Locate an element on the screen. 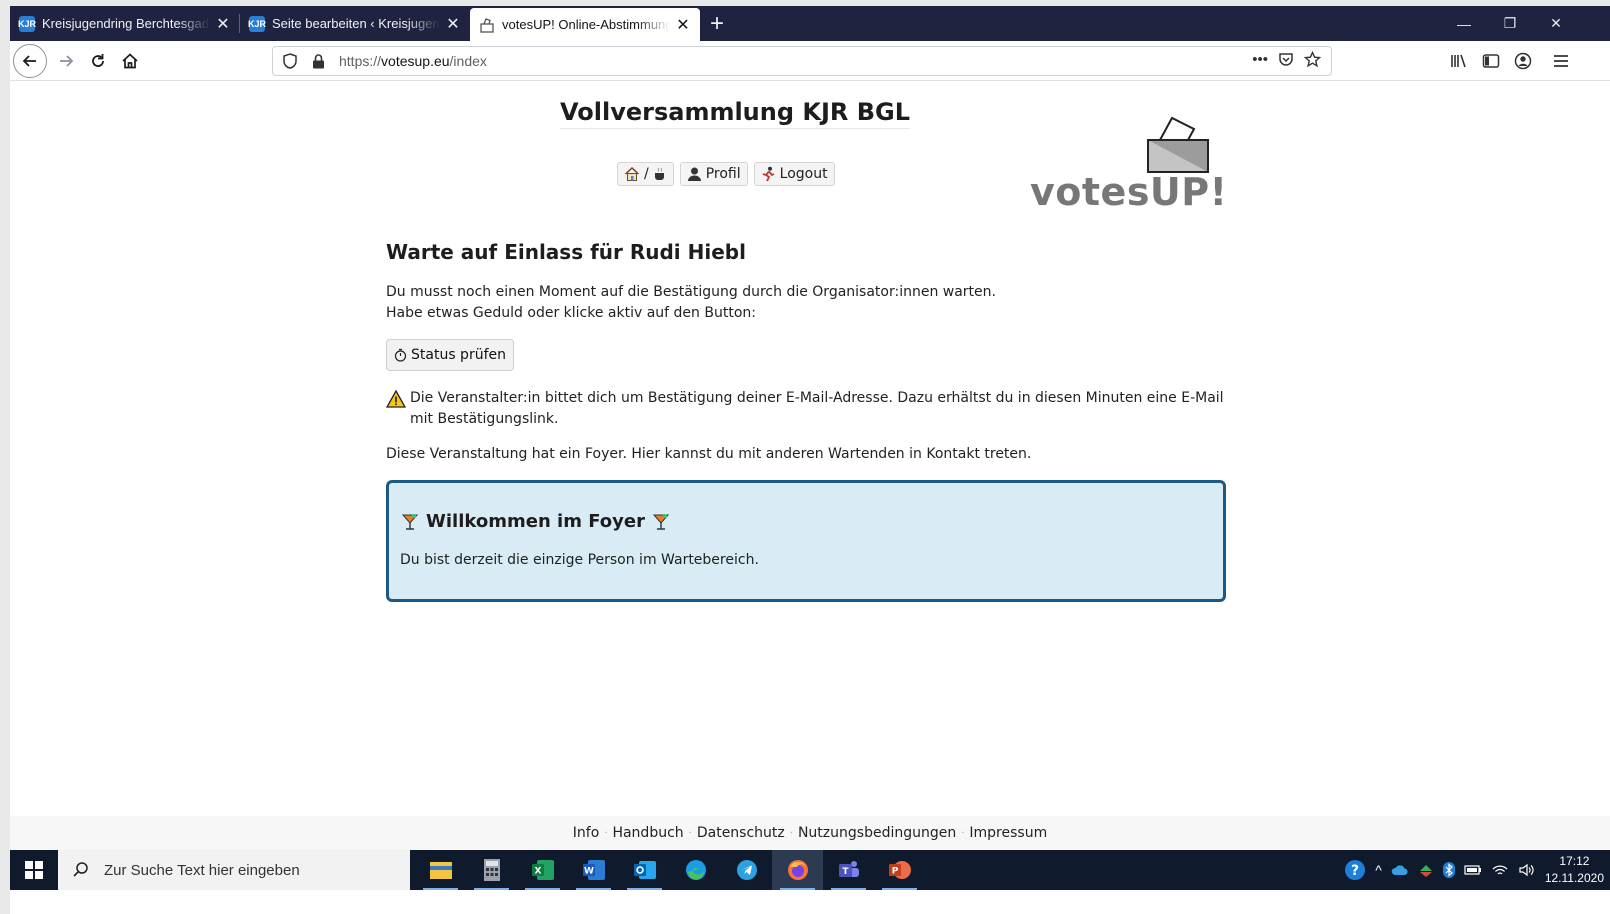  svg-text: T is located at coordinates (845, 872).